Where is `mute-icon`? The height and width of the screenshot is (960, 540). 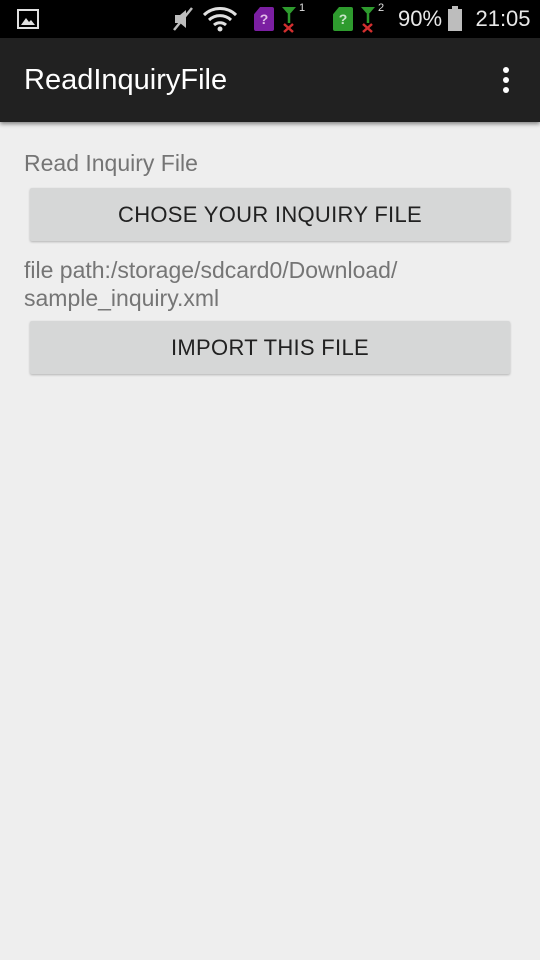 mute-icon is located at coordinates (183, 19).